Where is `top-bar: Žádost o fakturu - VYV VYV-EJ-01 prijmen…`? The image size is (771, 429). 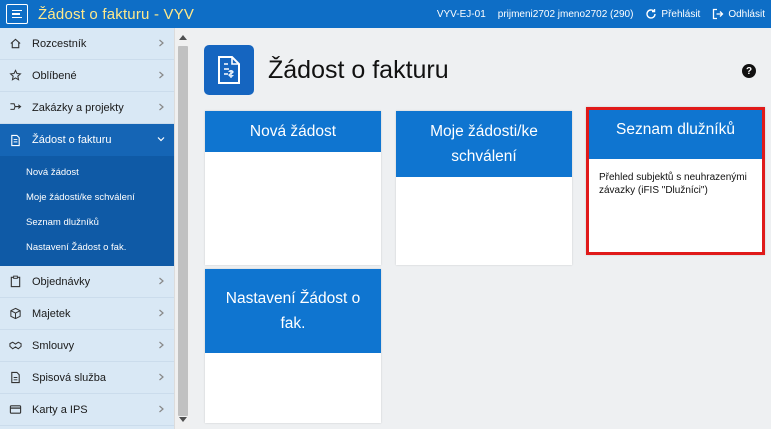
top-bar: Žádost o fakturu - VYV VYV-EJ-01 prijmen… is located at coordinates (385, 14).